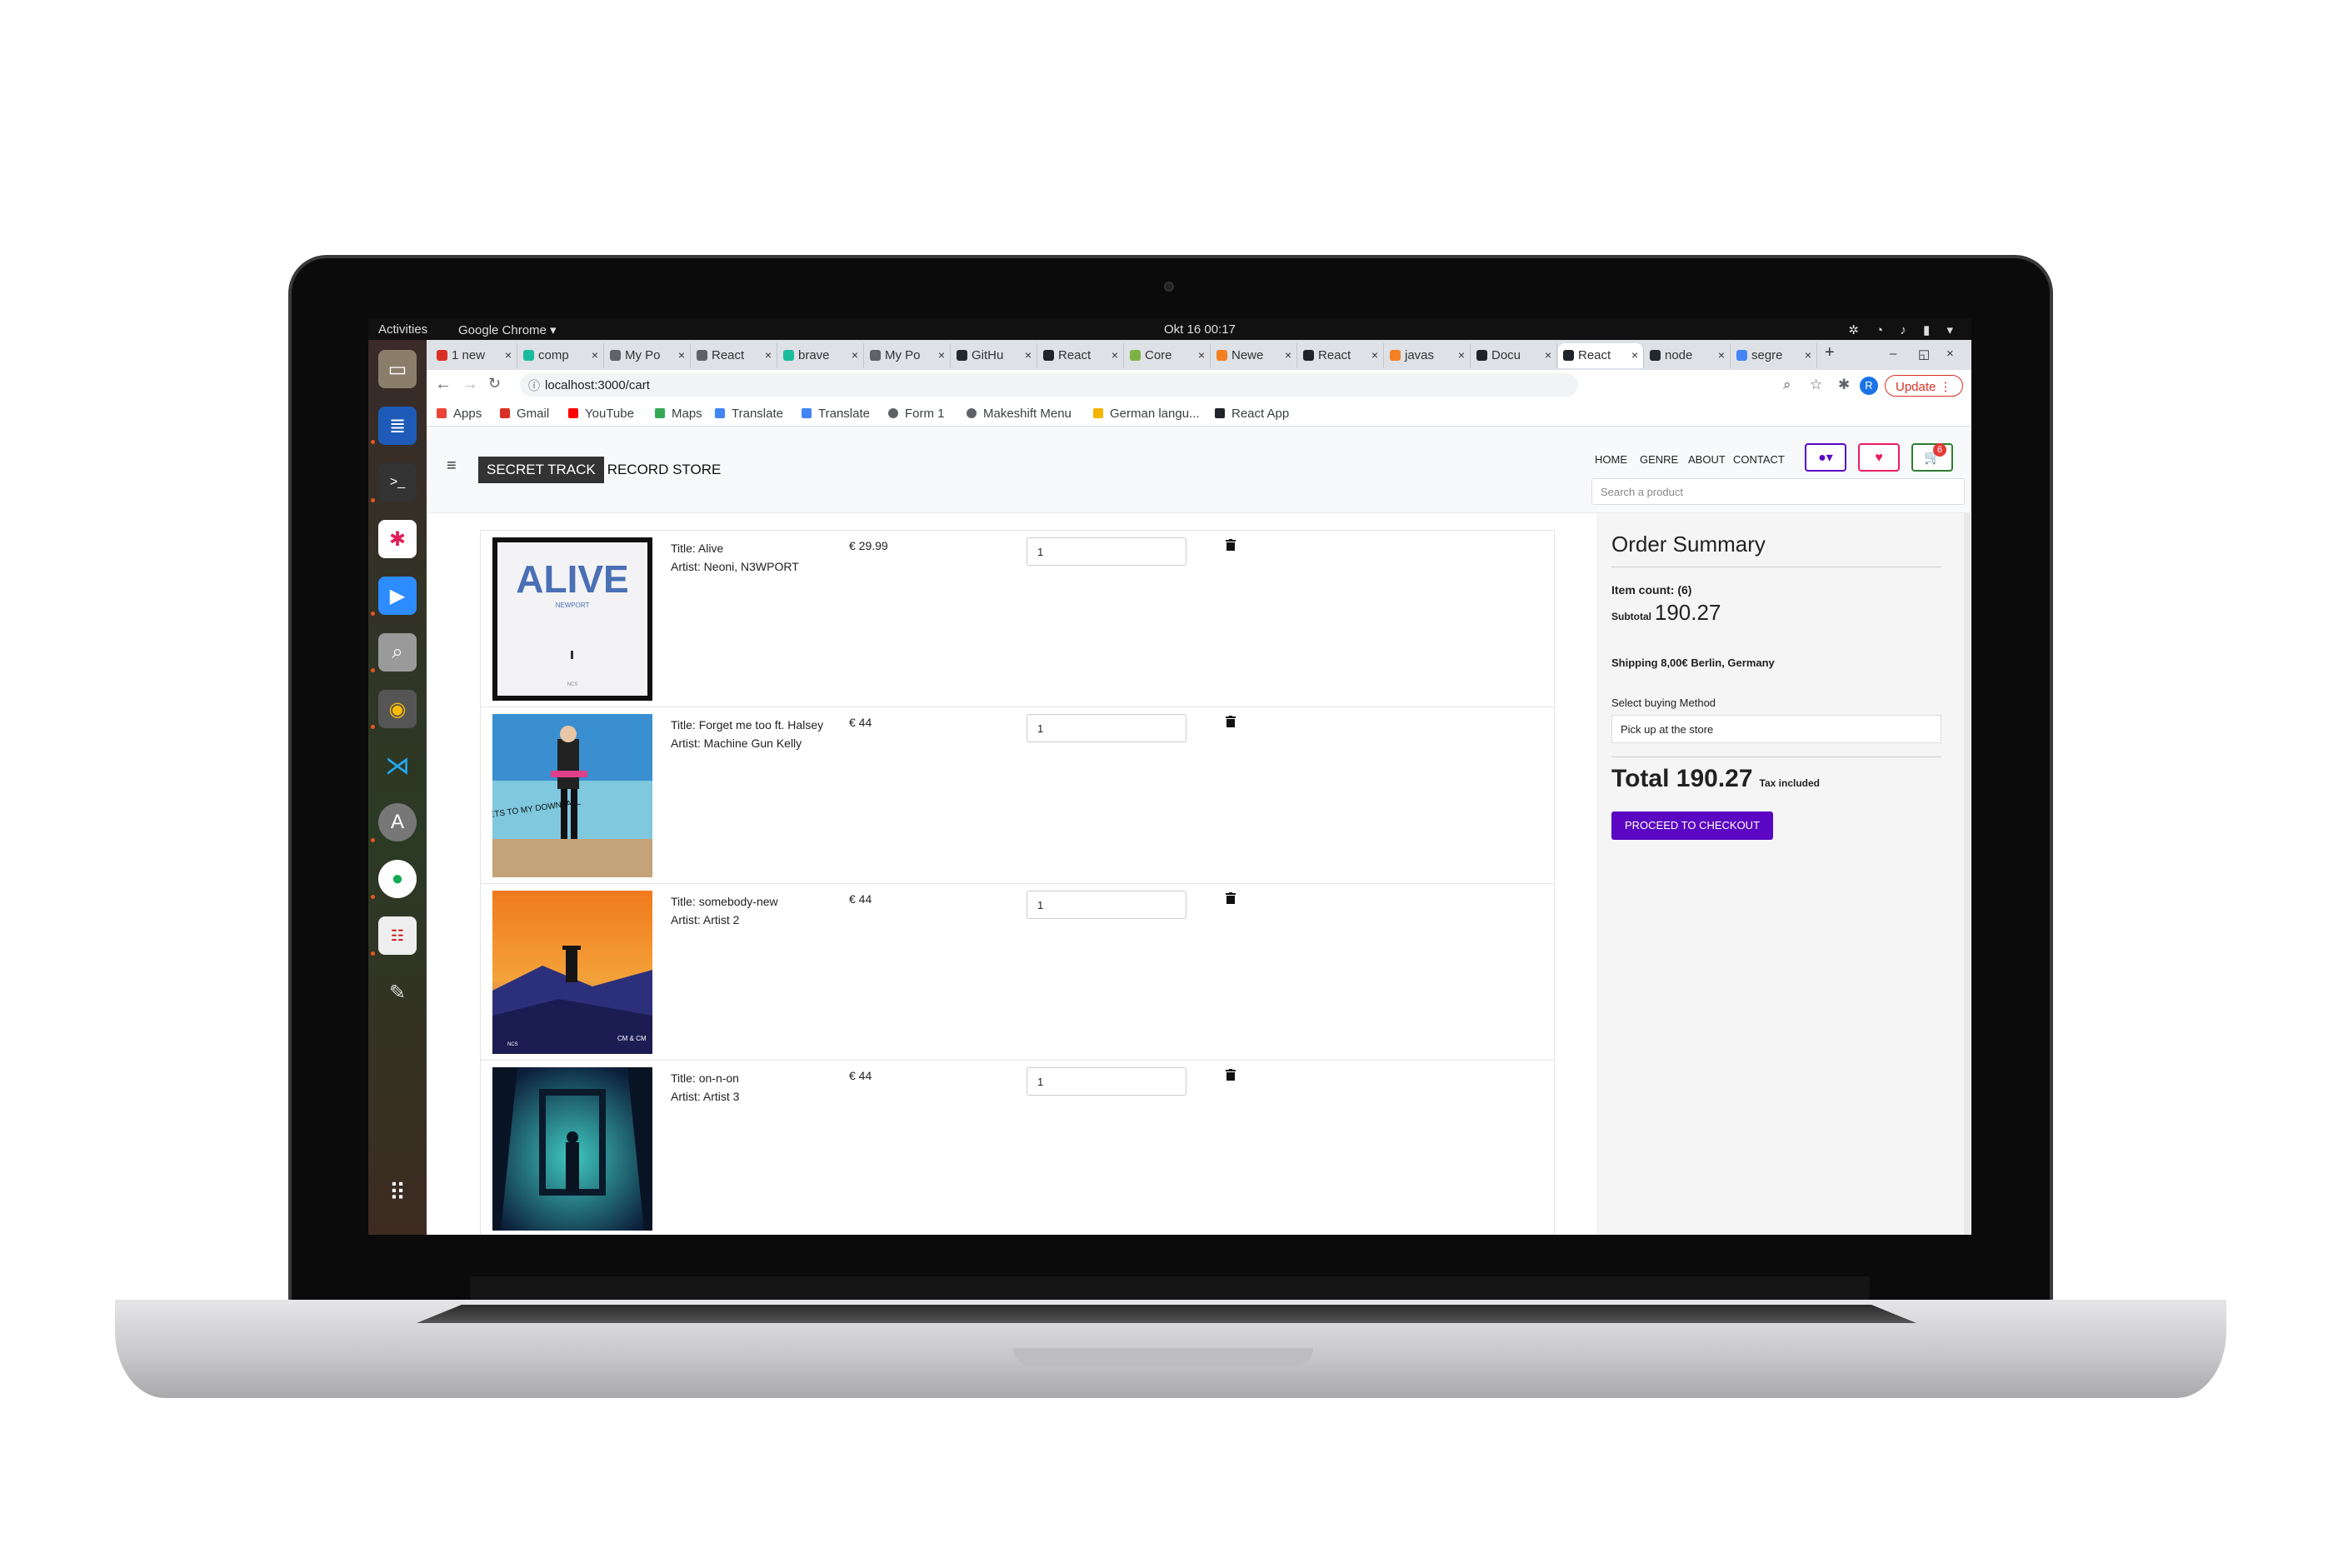 The image size is (2333, 1568). Describe the element at coordinates (1692, 825) in the screenshot. I see `proceed-to-checkout-button: PROCEED TO CHECKOUT` at that location.